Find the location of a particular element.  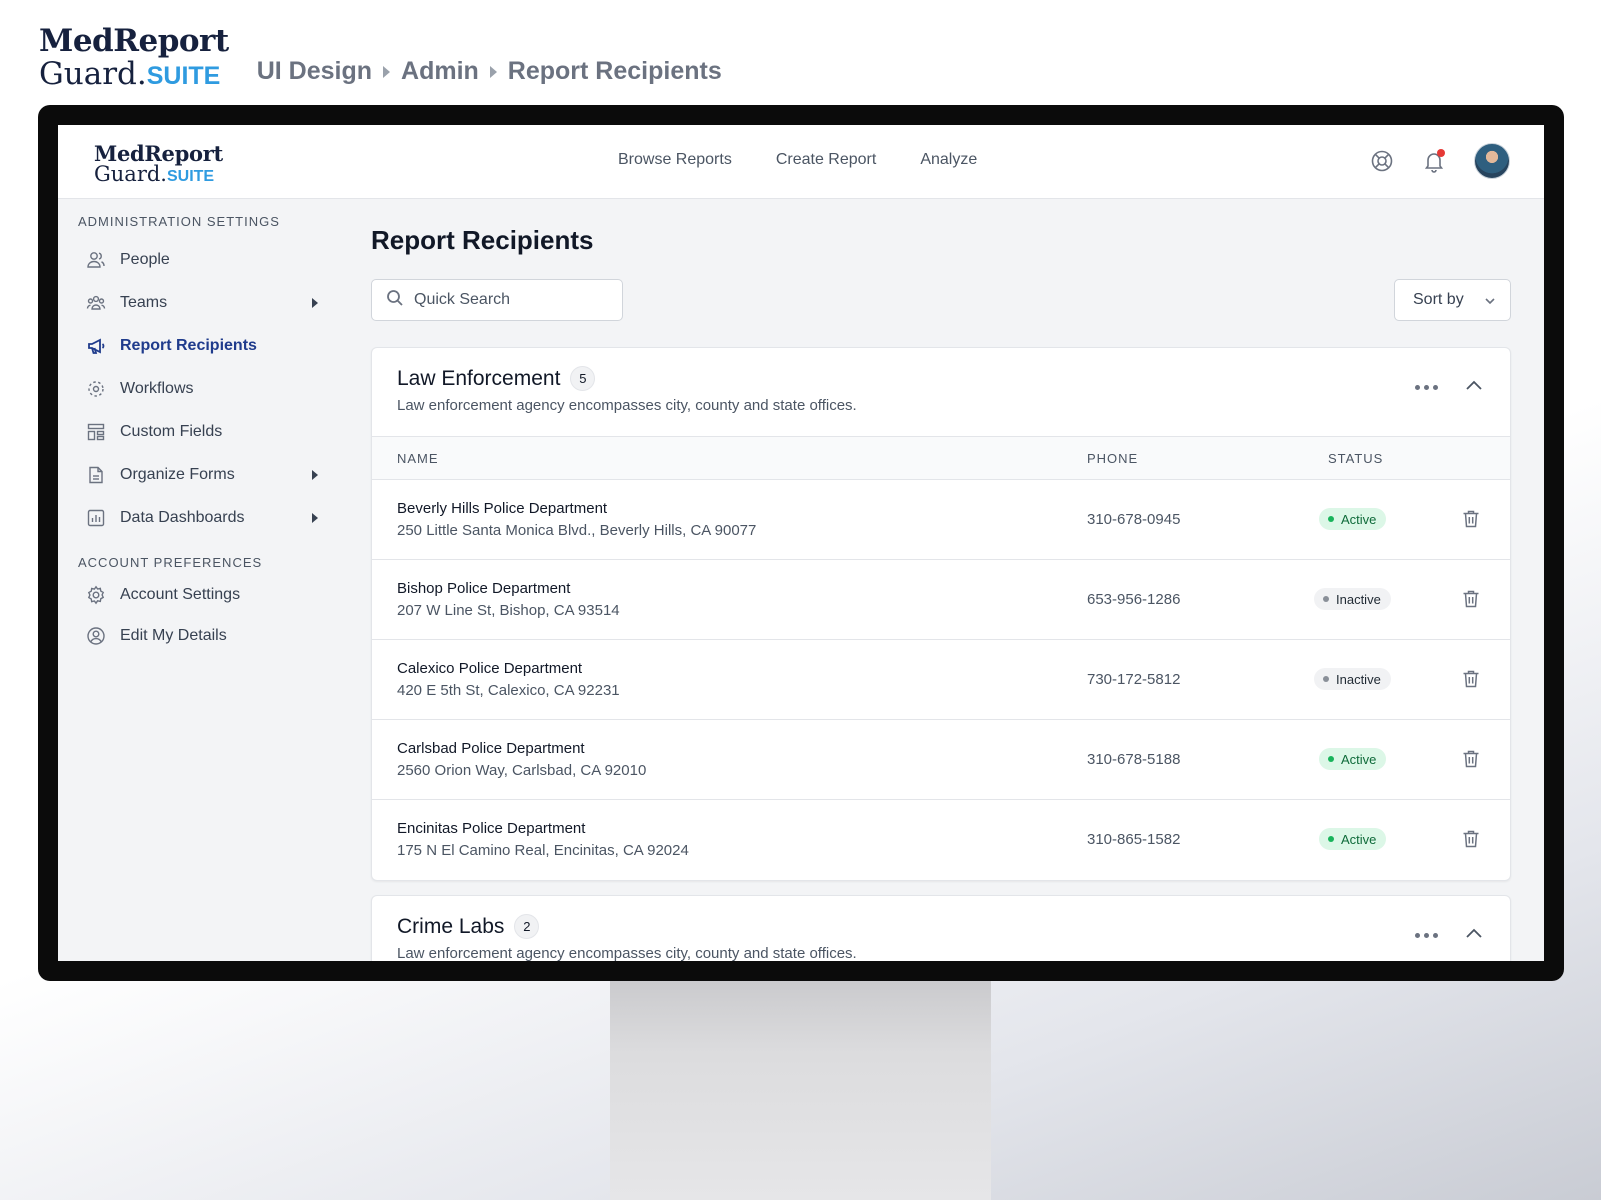

app-brand-line1: MedReport is located at coordinates (158, 153).